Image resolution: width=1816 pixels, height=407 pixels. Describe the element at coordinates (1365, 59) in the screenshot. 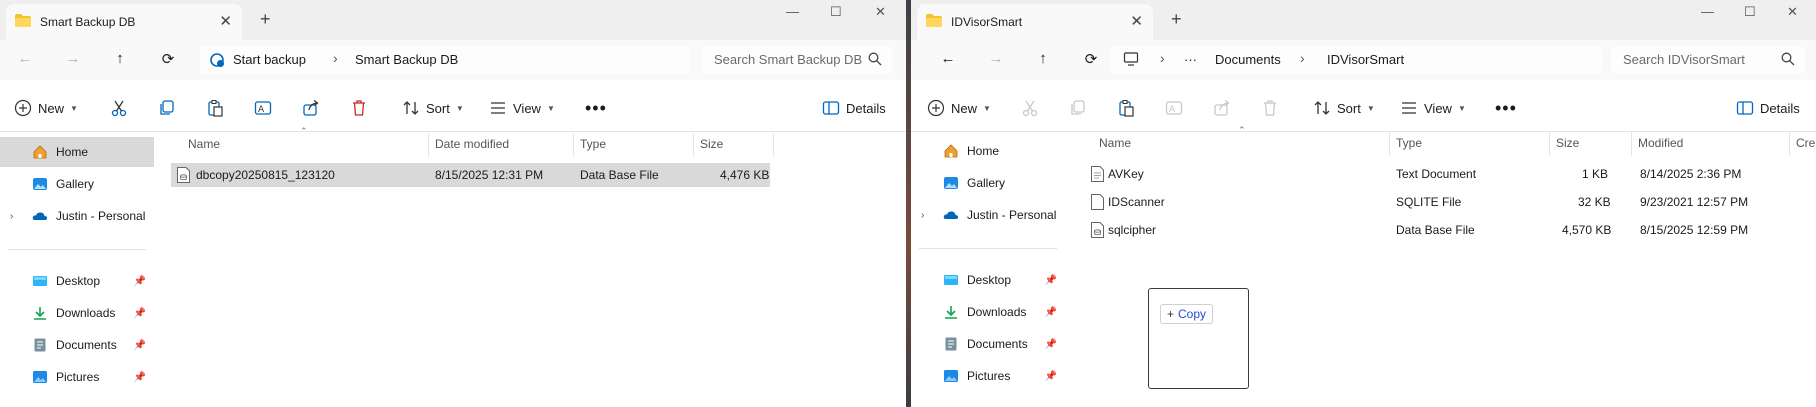

I see `breadcrumb-idvisorsmart: IDVisorSmart` at that location.